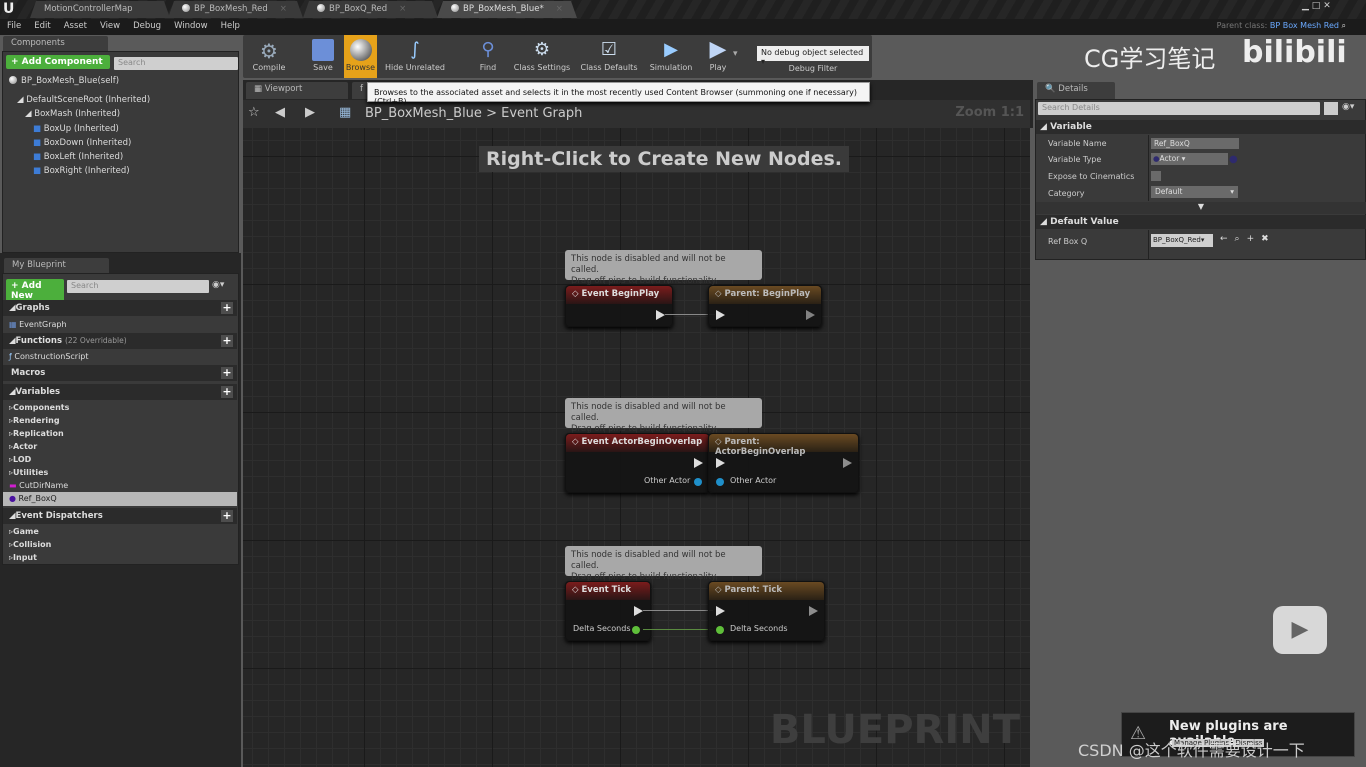 This screenshot has width=1366, height=767. What do you see at coordinates (227, 373) in the screenshot?
I see `add-macro-button: +` at bounding box center [227, 373].